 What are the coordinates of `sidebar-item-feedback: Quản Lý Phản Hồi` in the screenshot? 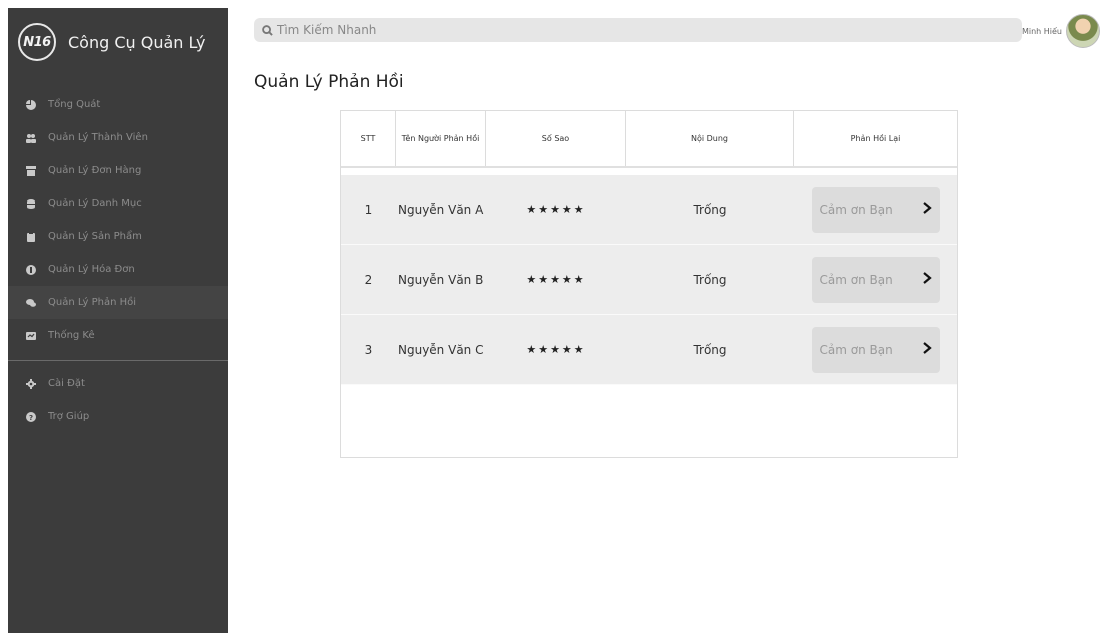 It's located at (118, 302).